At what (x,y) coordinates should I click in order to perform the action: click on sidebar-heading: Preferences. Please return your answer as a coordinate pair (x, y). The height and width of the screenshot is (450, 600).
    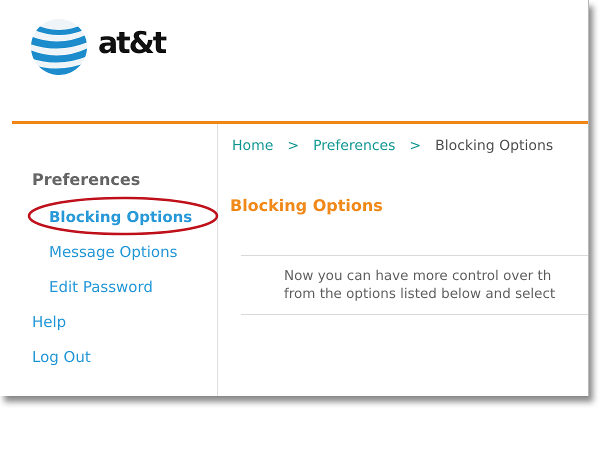
    Looking at the image, I should click on (87, 179).